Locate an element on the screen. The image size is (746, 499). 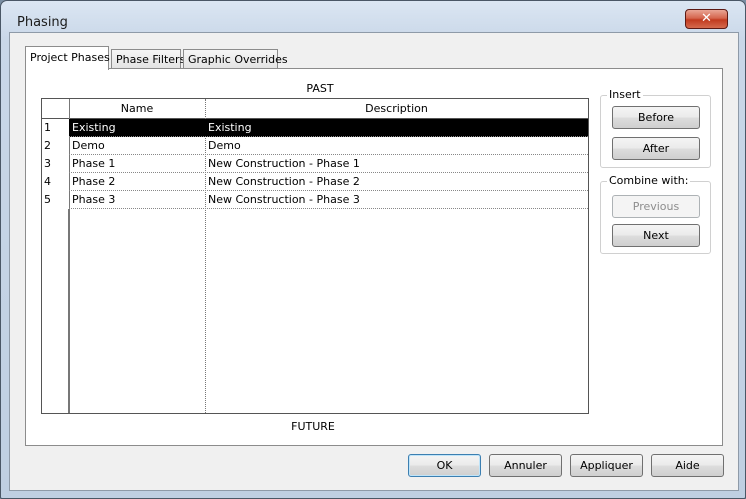
table-row: 1 Existing Existing is located at coordinates (315, 128).